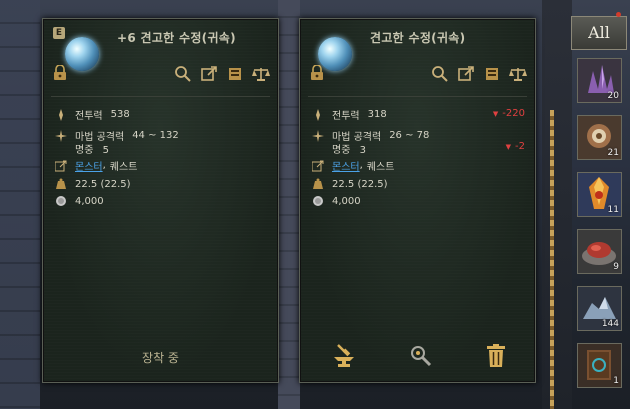  I want to click on inventory-slot: 144, so click(599, 308).